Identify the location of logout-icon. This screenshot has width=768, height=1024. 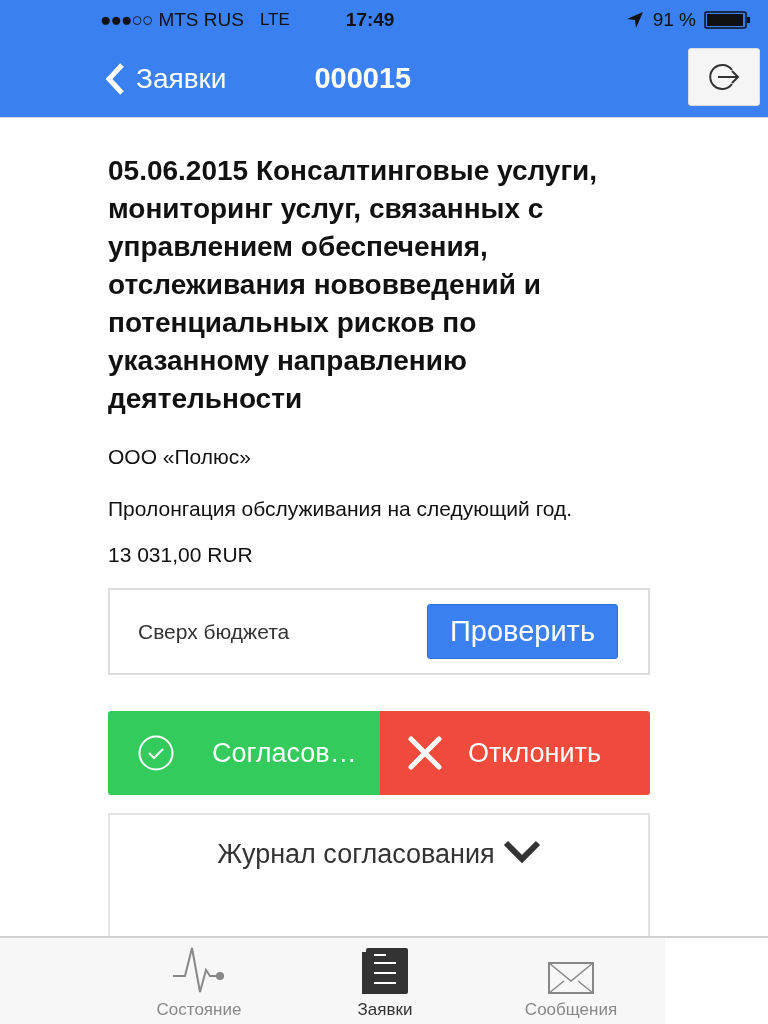
(724, 77).